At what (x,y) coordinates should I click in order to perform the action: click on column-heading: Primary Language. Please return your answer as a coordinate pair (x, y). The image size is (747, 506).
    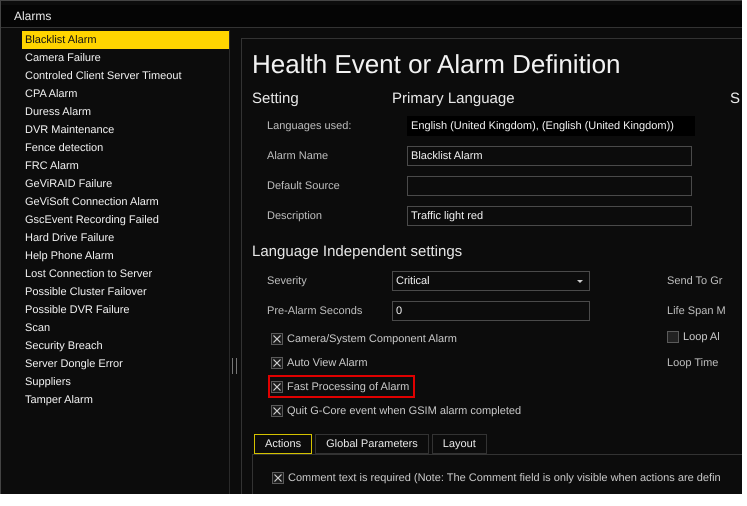
    Looking at the image, I should click on (454, 98).